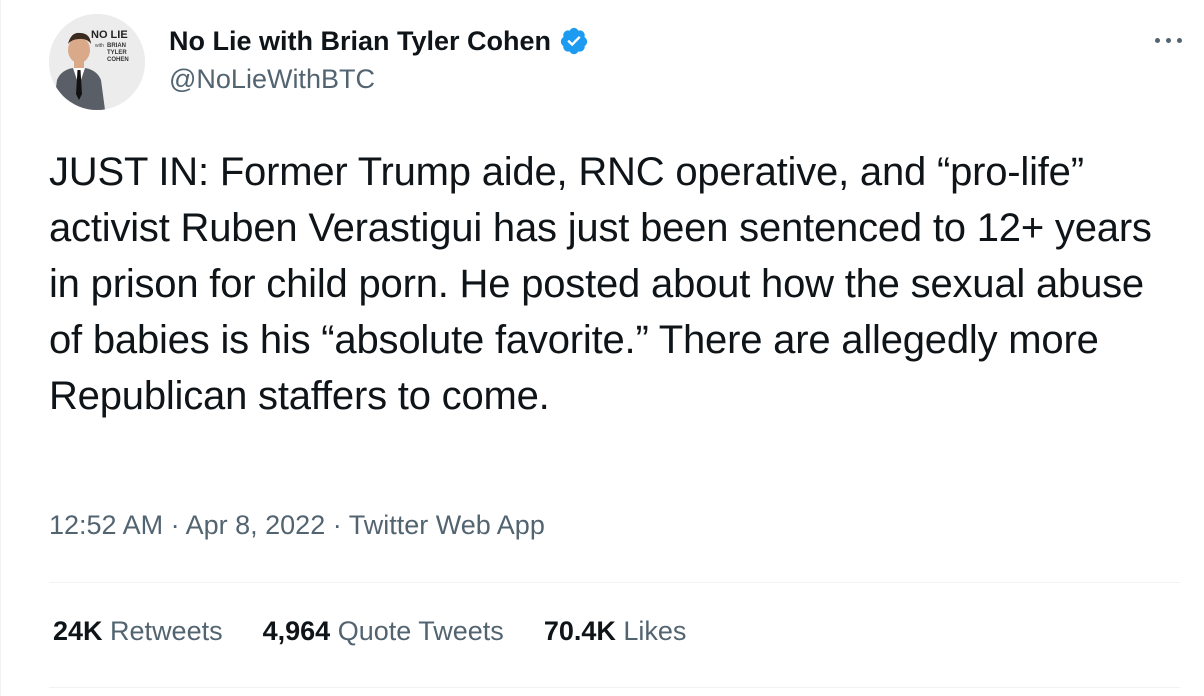 The image size is (1204, 696). I want to click on likes-count: 70.4K, so click(579, 631).